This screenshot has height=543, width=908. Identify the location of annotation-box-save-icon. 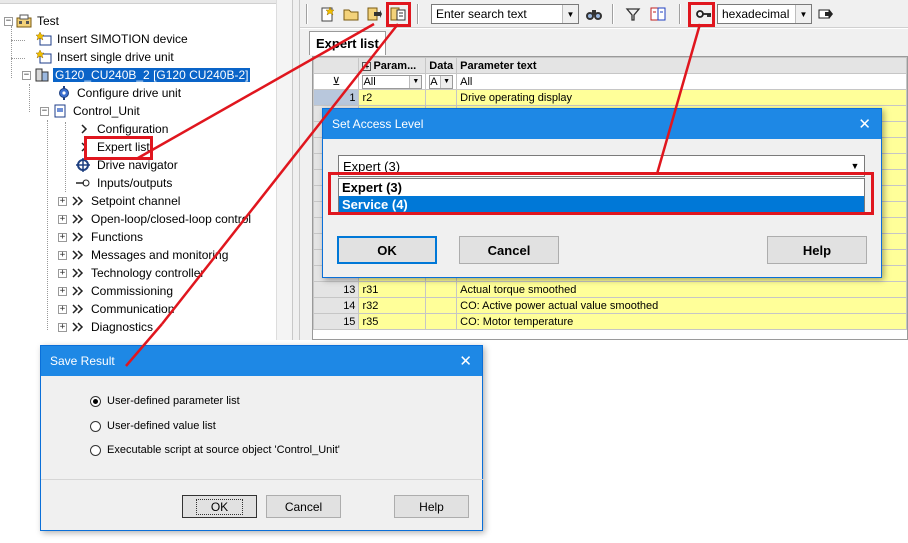
(398, 14).